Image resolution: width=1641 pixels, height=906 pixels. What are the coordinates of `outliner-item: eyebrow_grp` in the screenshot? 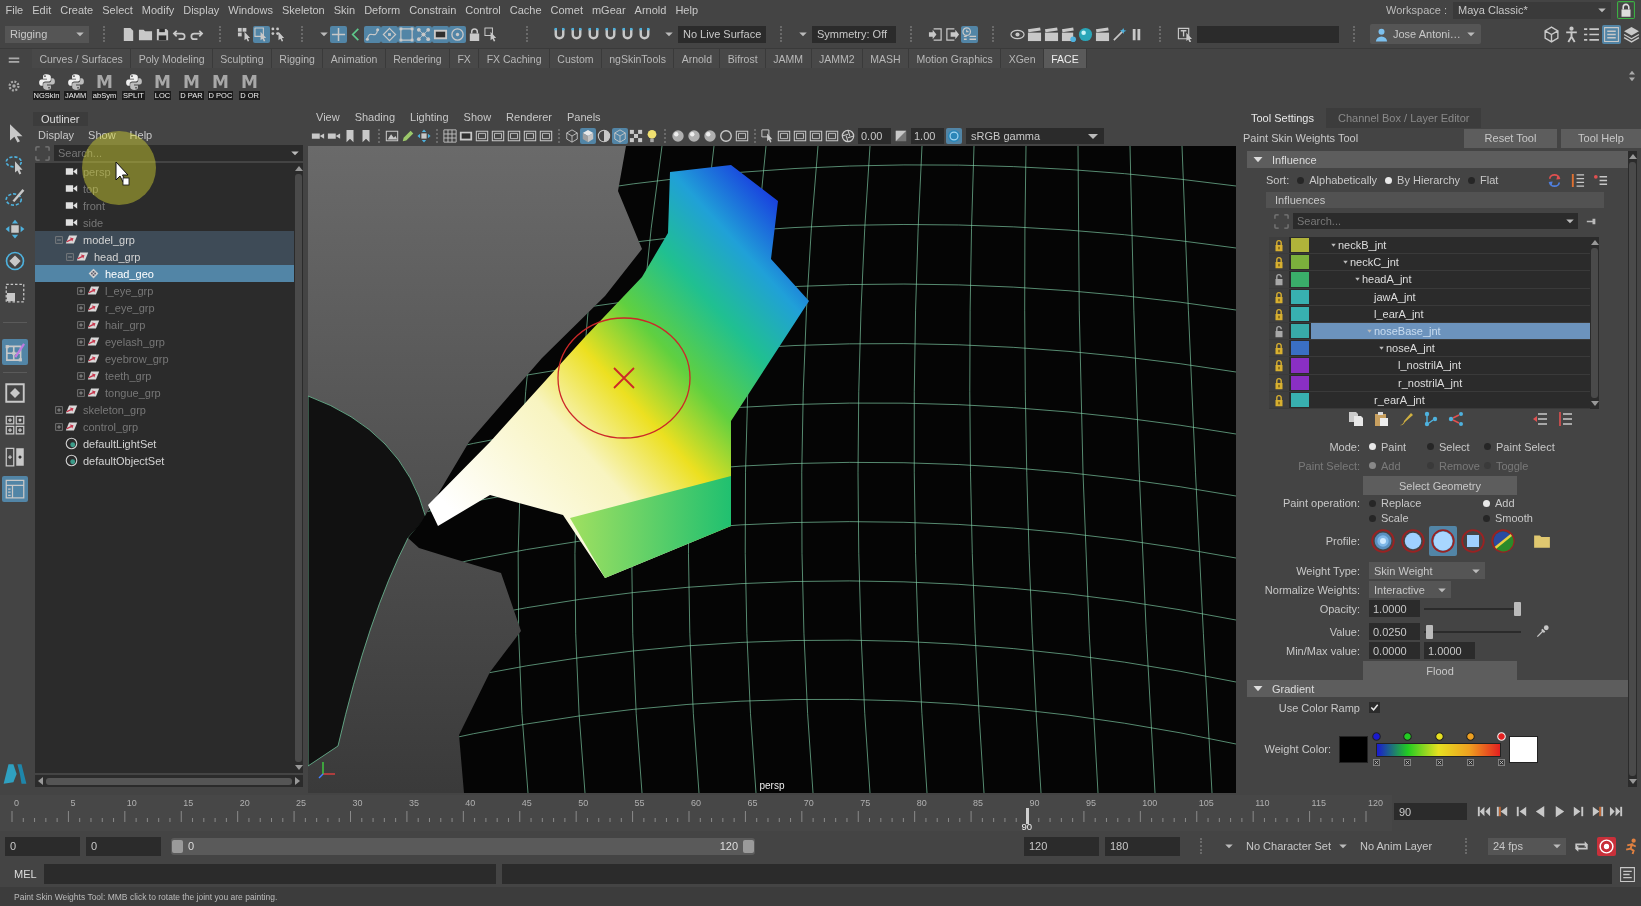 It's located at (164, 358).